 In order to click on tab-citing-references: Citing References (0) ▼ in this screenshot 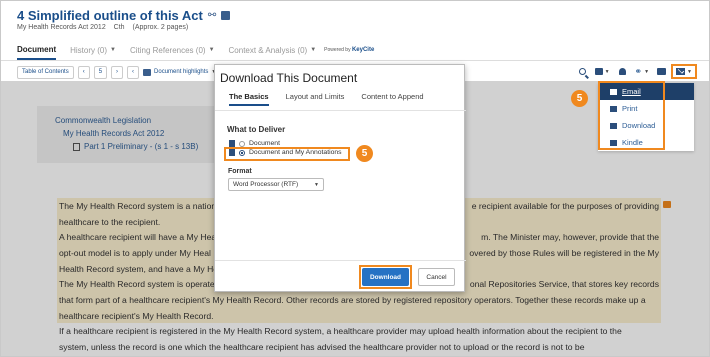, I will do `click(172, 50)`.